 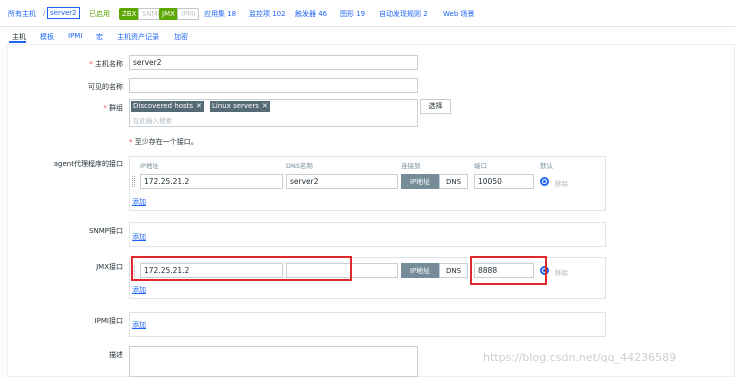 I want to click on drag-handle-icon, so click(x=133, y=181).